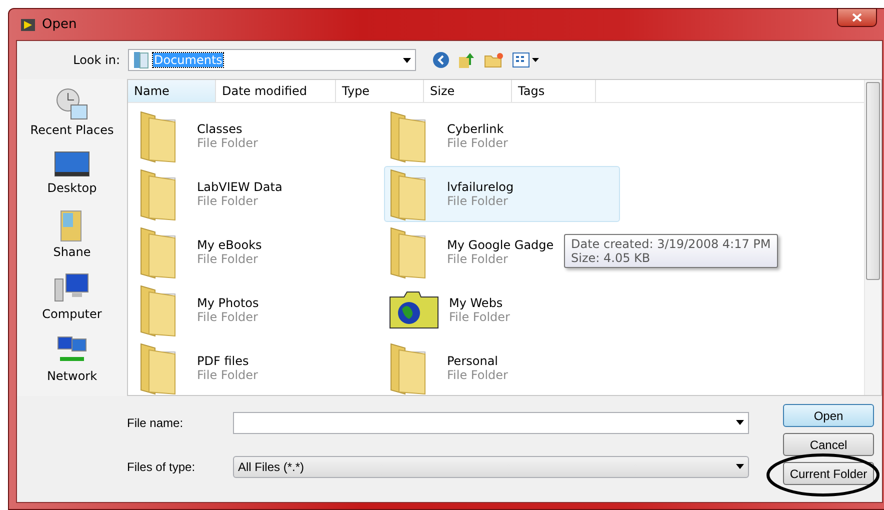 The width and height of the screenshot is (884, 510). Describe the element at coordinates (473, 361) in the screenshot. I see `folder-name: Personal` at that location.